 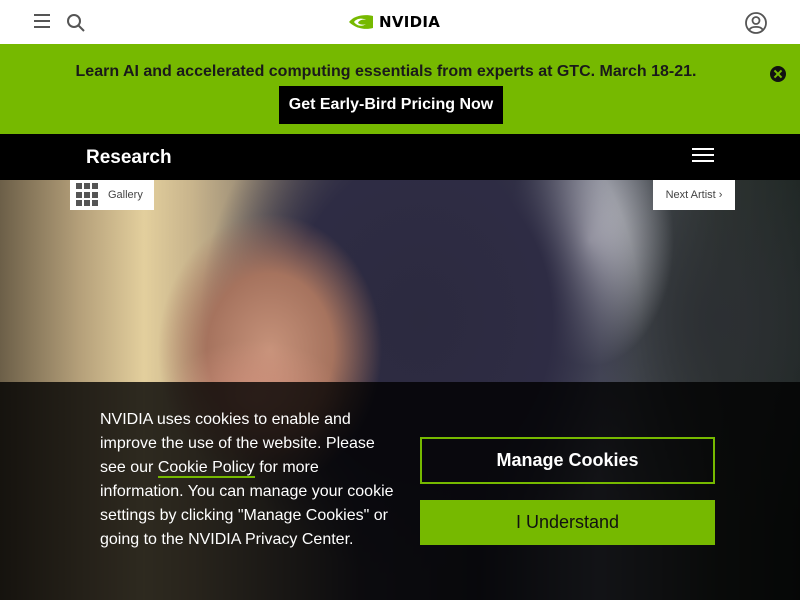 What do you see at coordinates (400, 157) in the screenshot?
I see `research-nav-bar: Research` at bounding box center [400, 157].